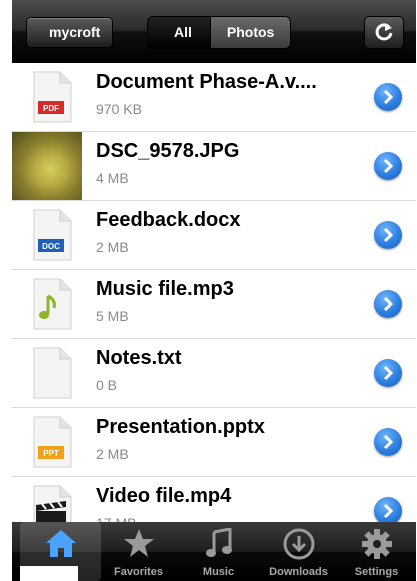  Describe the element at coordinates (164, 496) in the screenshot. I see `file-name: Video file.mp4` at that location.